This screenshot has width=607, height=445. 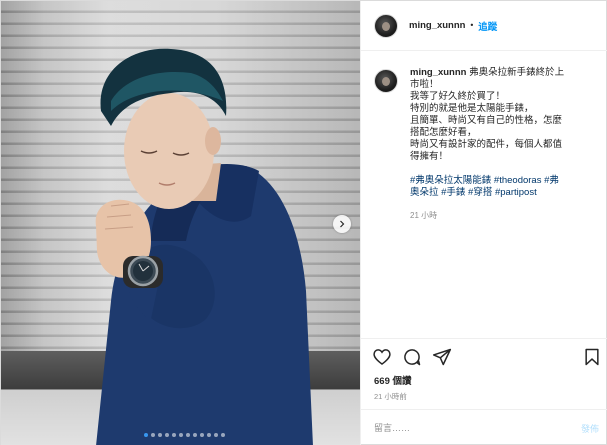 I want to click on action-bar, so click(x=484, y=357).